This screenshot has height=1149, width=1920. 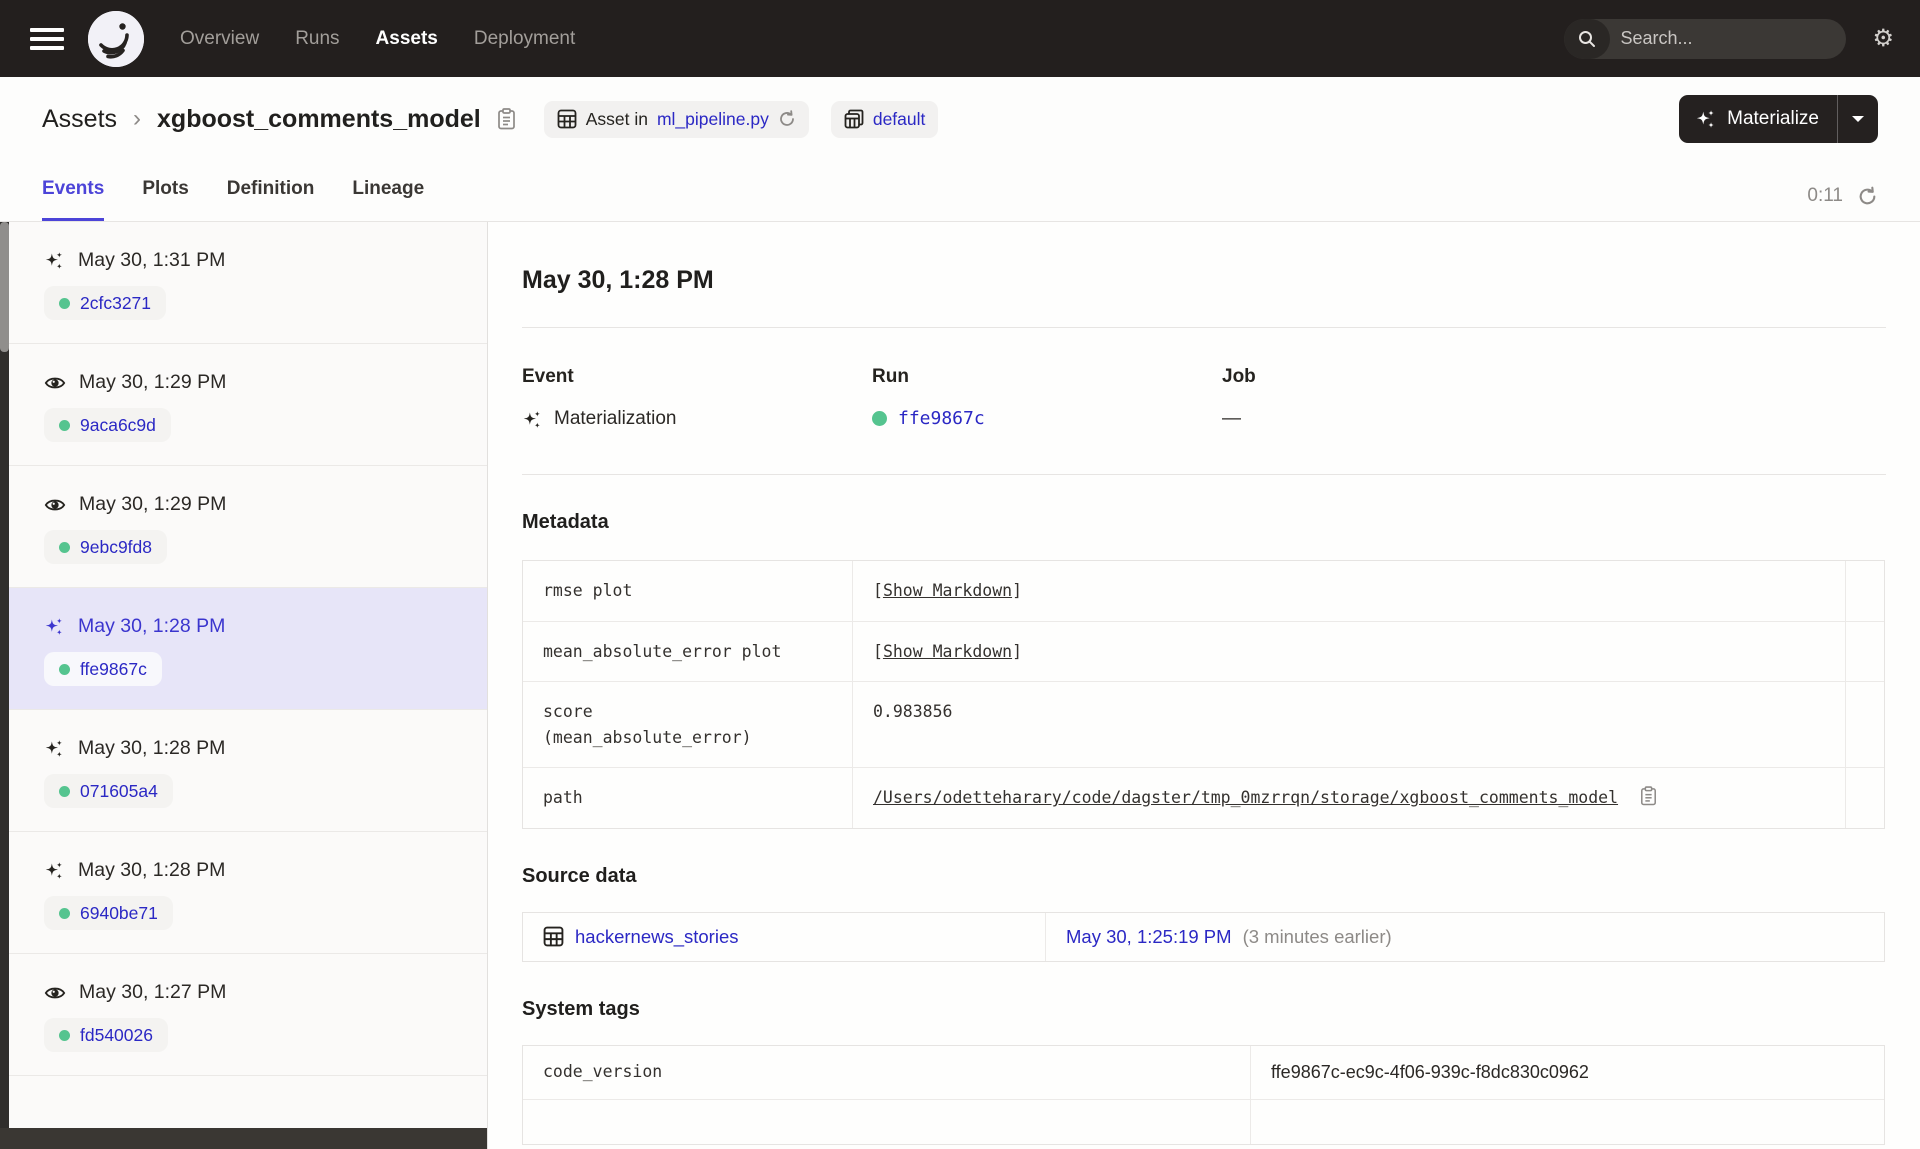 What do you see at coordinates (1587, 38) in the screenshot?
I see `search-icon` at bounding box center [1587, 38].